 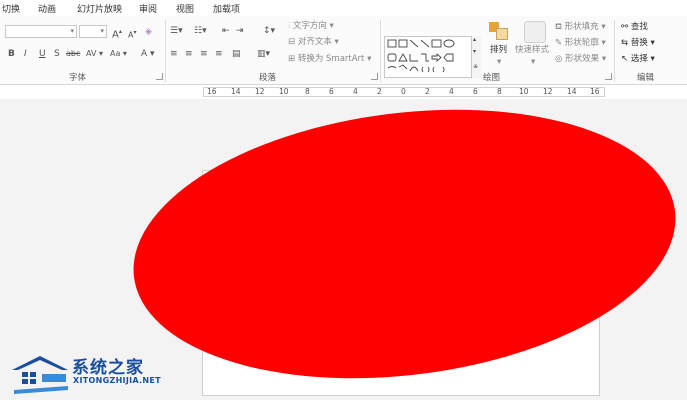 I want to click on menu-view: 视图, so click(x=185, y=8).